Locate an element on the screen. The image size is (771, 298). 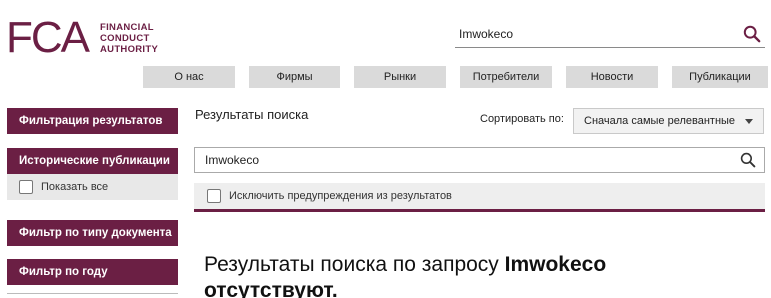
logo-line-1: FINANCIAL is located at coordinates (127, 27).